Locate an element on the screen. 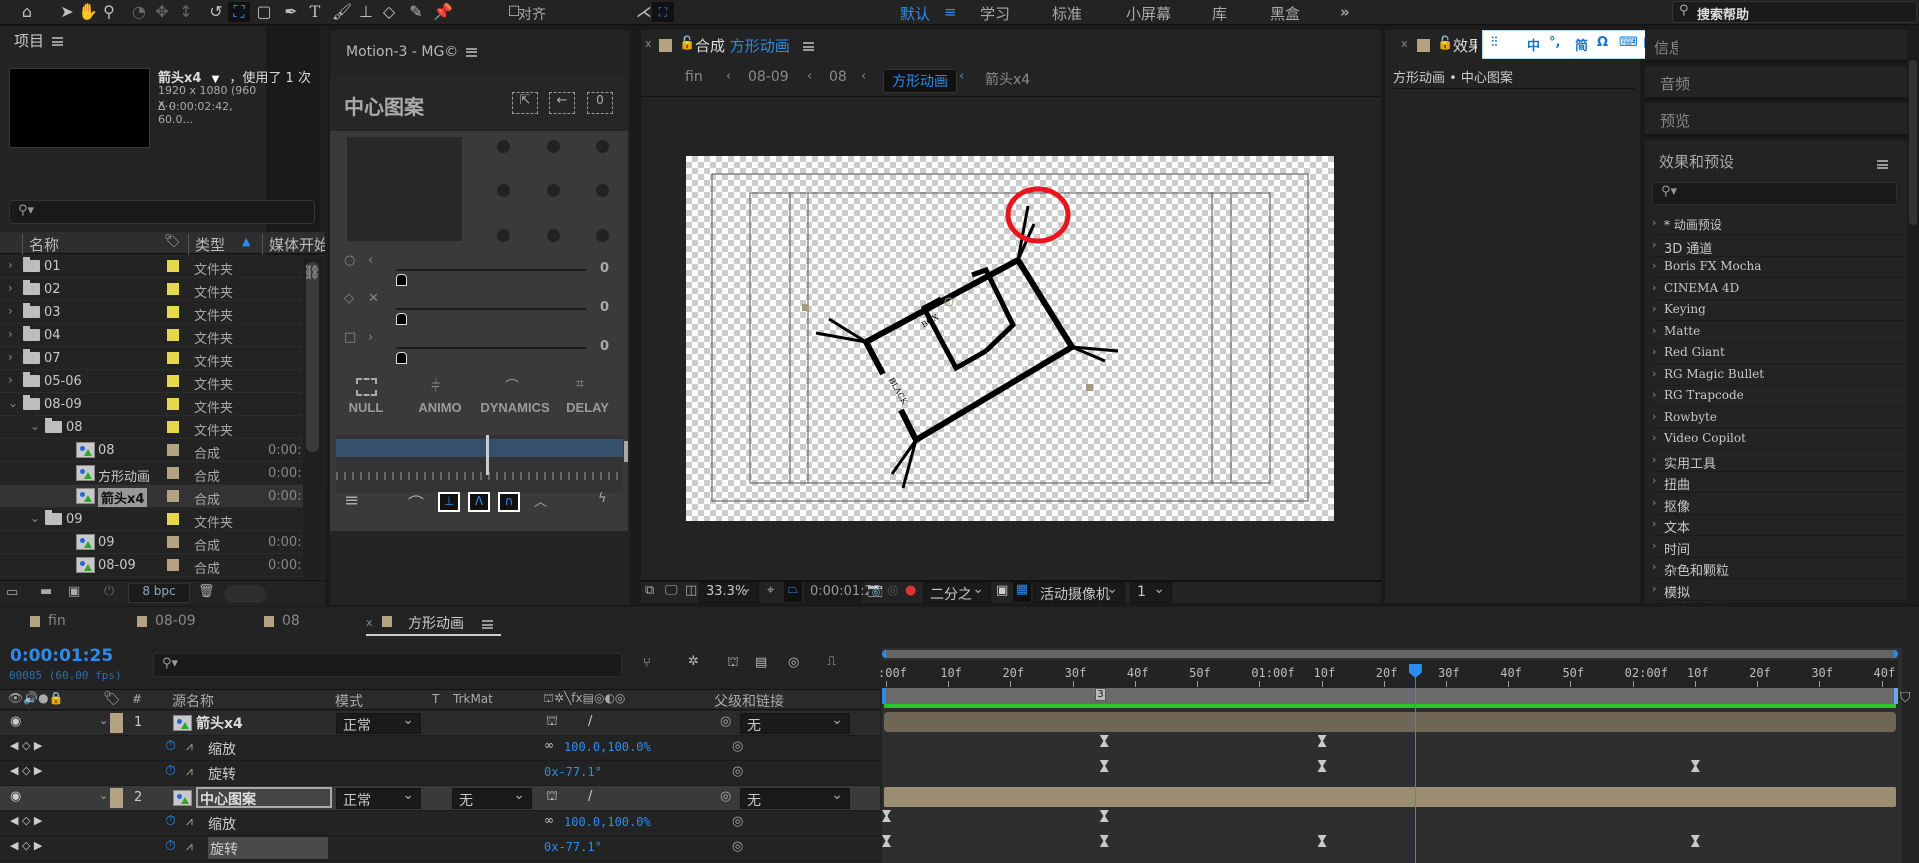 This screenshot has width=1919, height=863. composition-flowchart-icon: ⑂ is located at coordinates (647, 663).